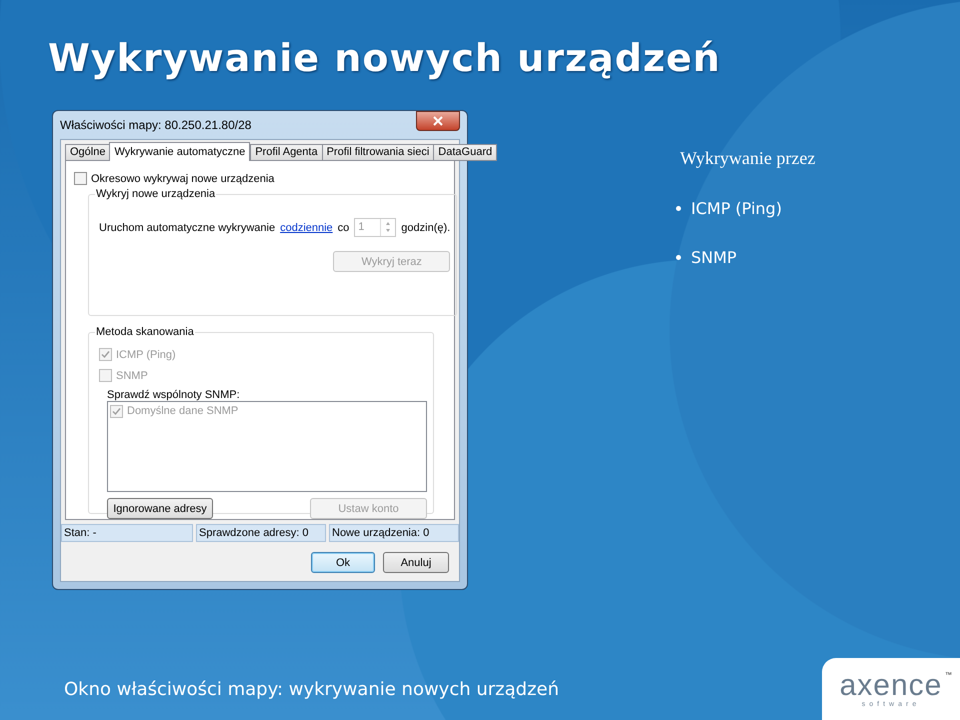 This screenshot has width=960, height=720. I want to click on close-icon, so click(438, 121).